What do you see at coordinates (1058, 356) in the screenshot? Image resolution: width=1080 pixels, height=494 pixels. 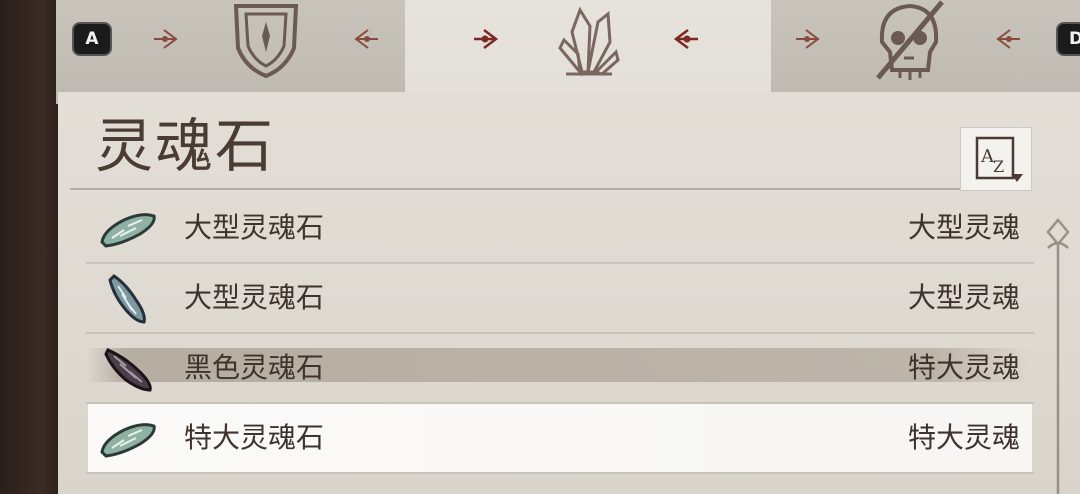 I see `scrollbar` at bounding box center [1058, 356].